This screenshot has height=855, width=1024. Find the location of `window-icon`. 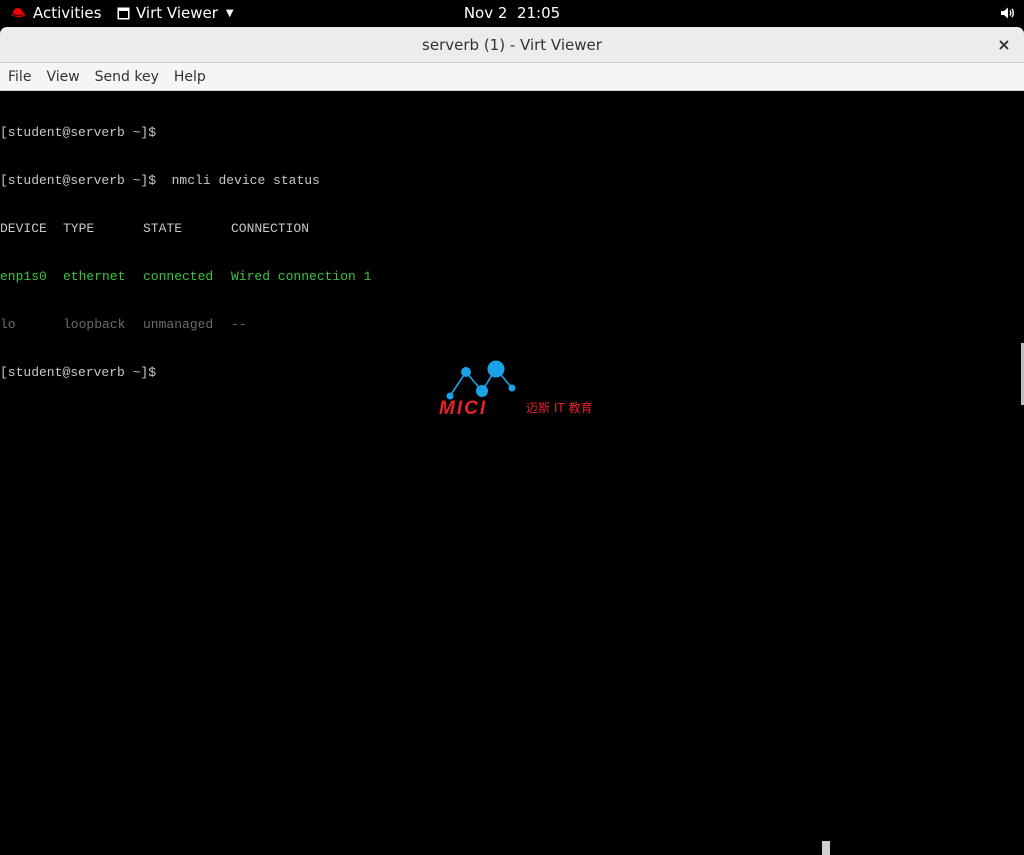

window-icon is located at coordinates (123, 13).